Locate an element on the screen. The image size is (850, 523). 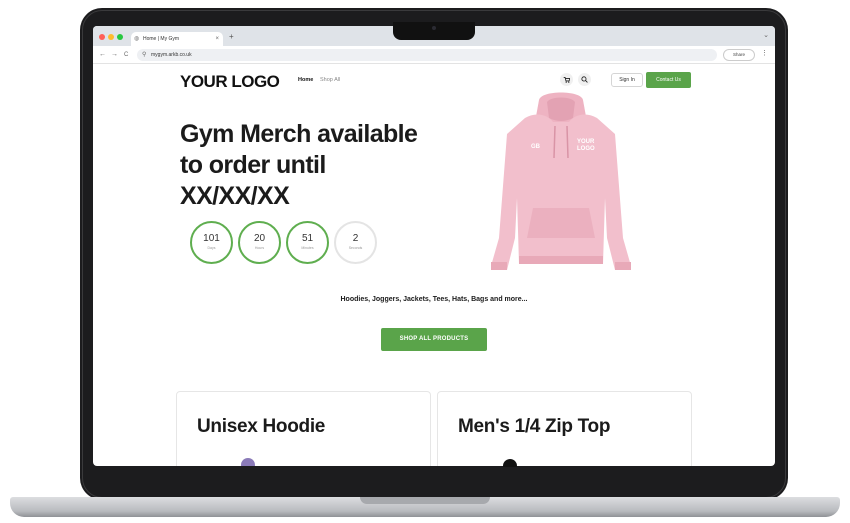
product-image-preview is located at coordinates (248, 462).